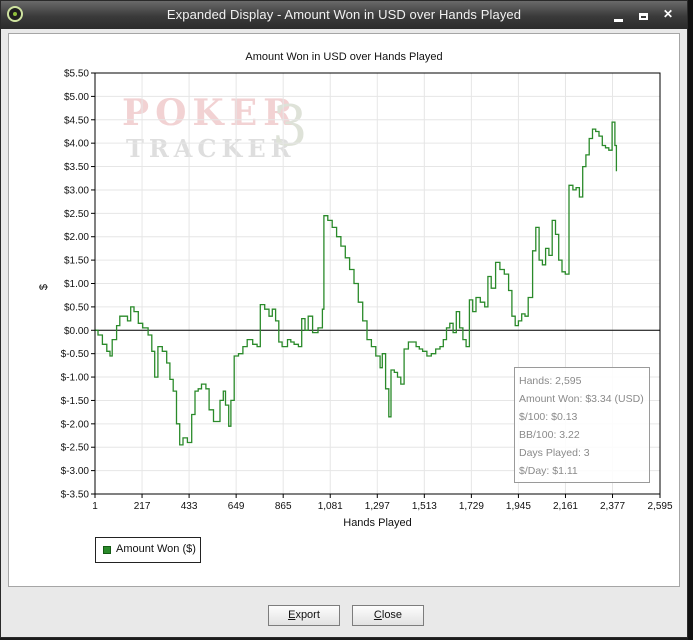 Image resolution: width=693 pixels, height=640 pixels. I want to click on y-tick-label-14: $-1.50, so click(75, 401).